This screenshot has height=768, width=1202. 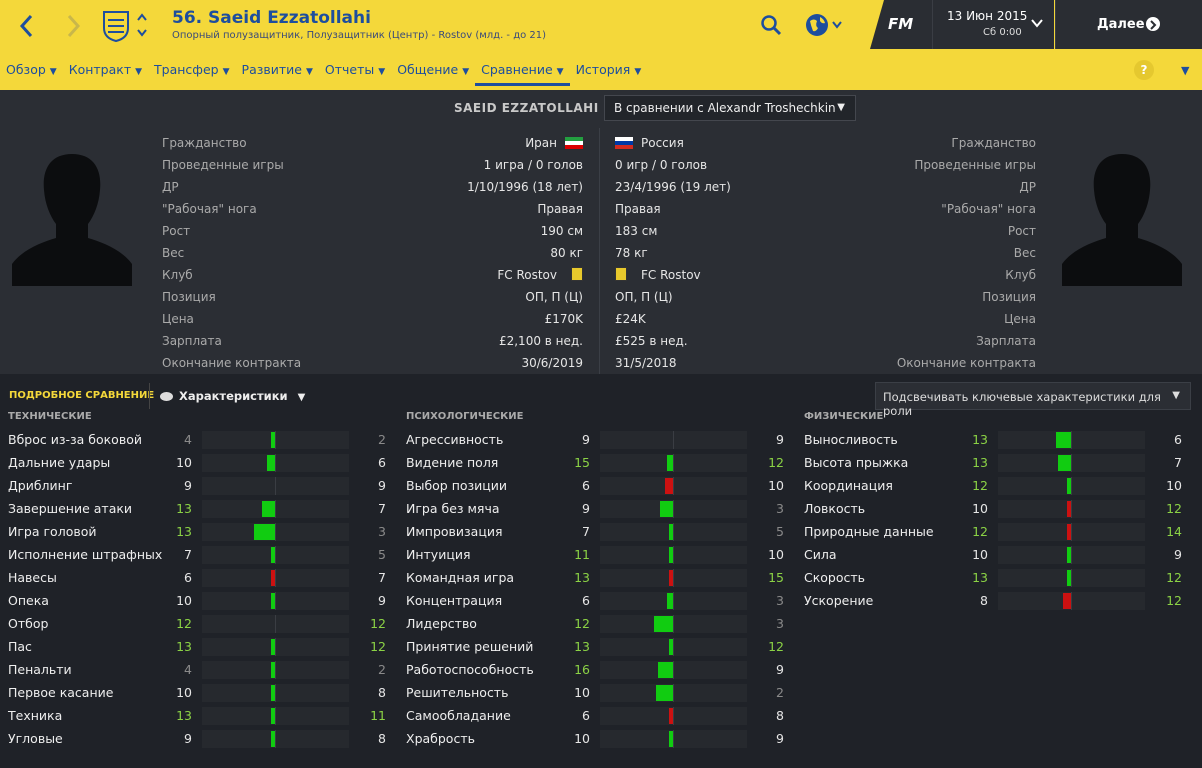 I want to click on right-player-value: 10, so click(x=776, y=554).